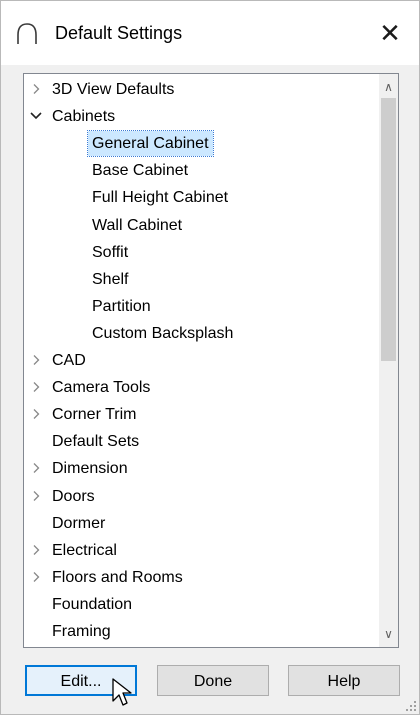 Image resolution: width=420 pixels, height=715 pixels. I want to click on tree-item-label: Cabinets, so click(84, 117).